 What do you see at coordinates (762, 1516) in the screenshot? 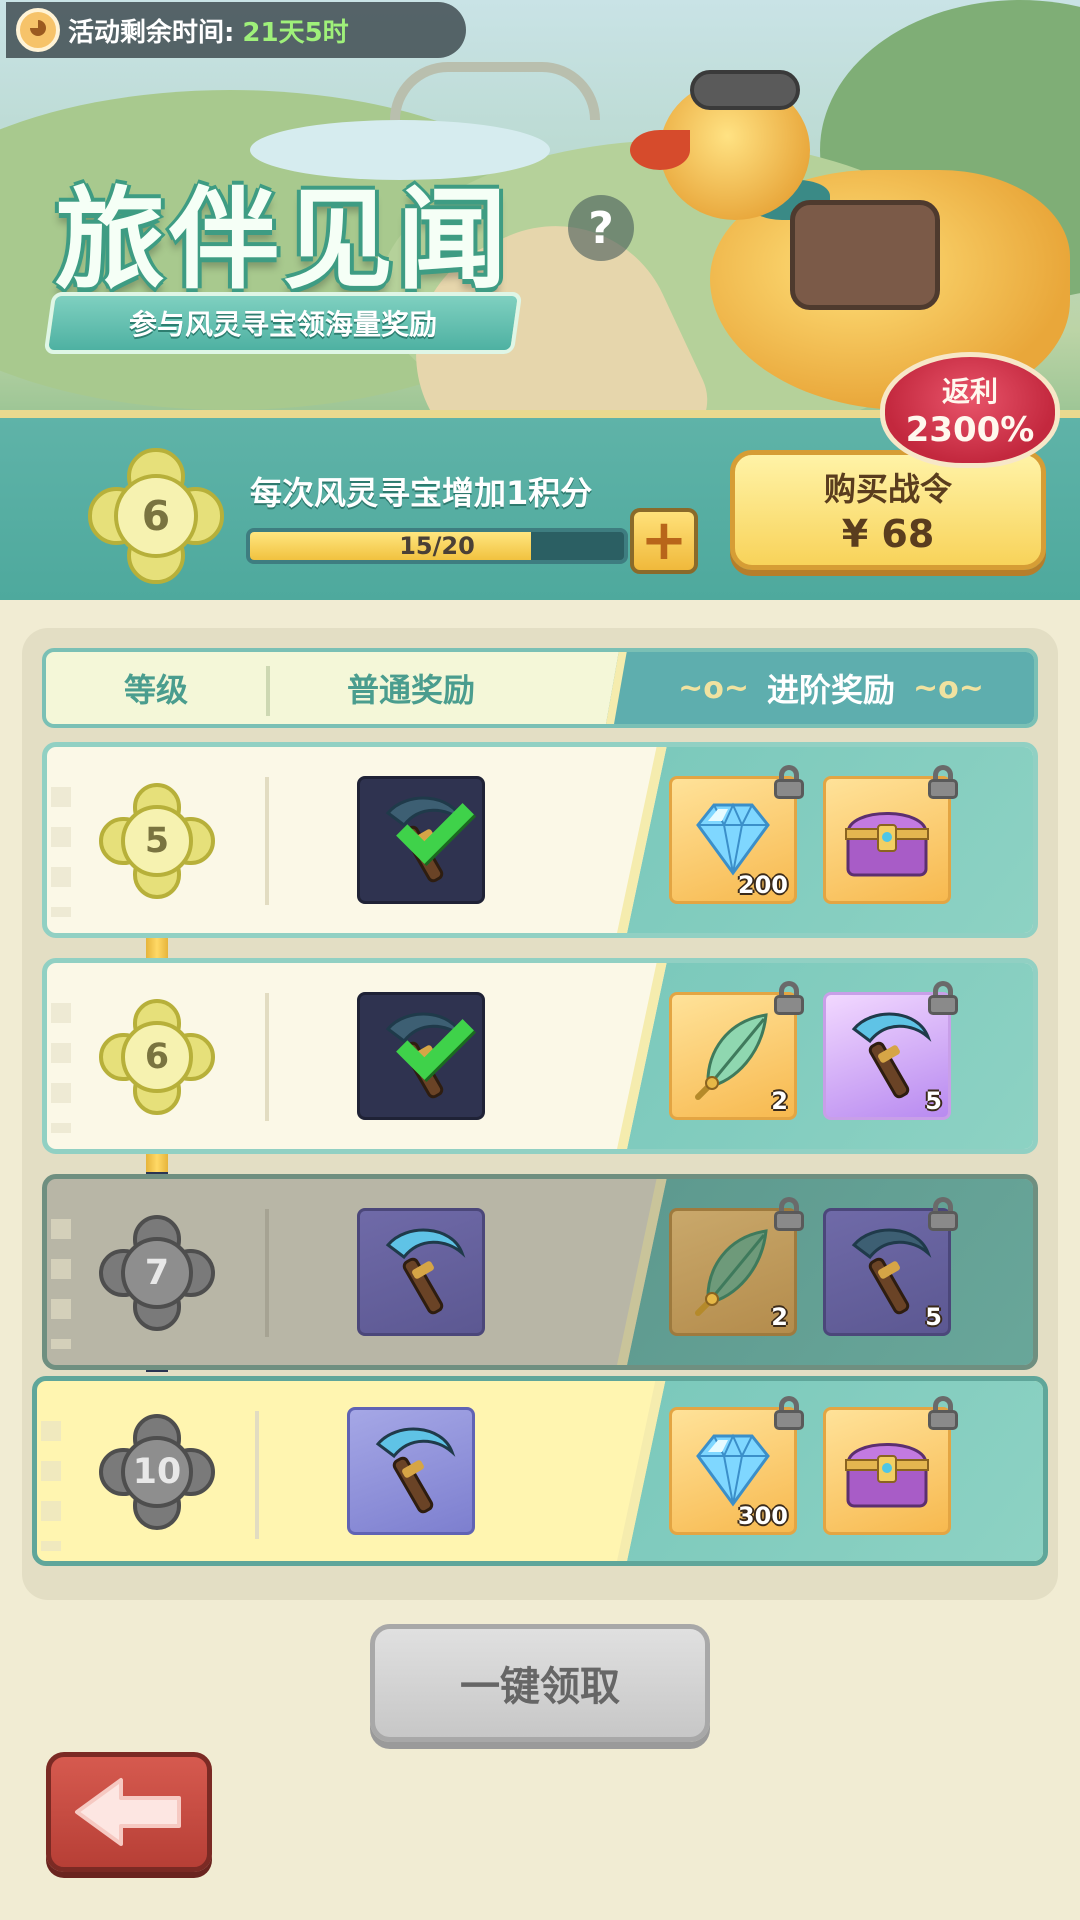
I see `reward-quantity: 300` at bounding box center [762, 1516].